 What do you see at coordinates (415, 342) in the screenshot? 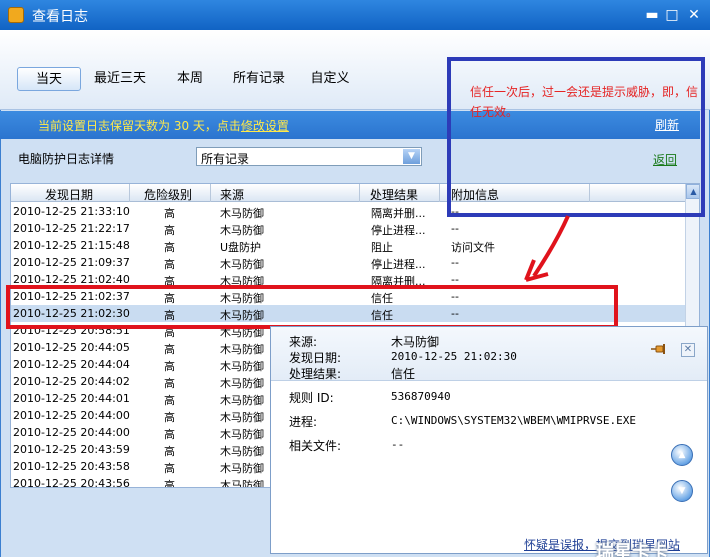
I see `source-value: 木马防御` at bounding box center [415, 342].